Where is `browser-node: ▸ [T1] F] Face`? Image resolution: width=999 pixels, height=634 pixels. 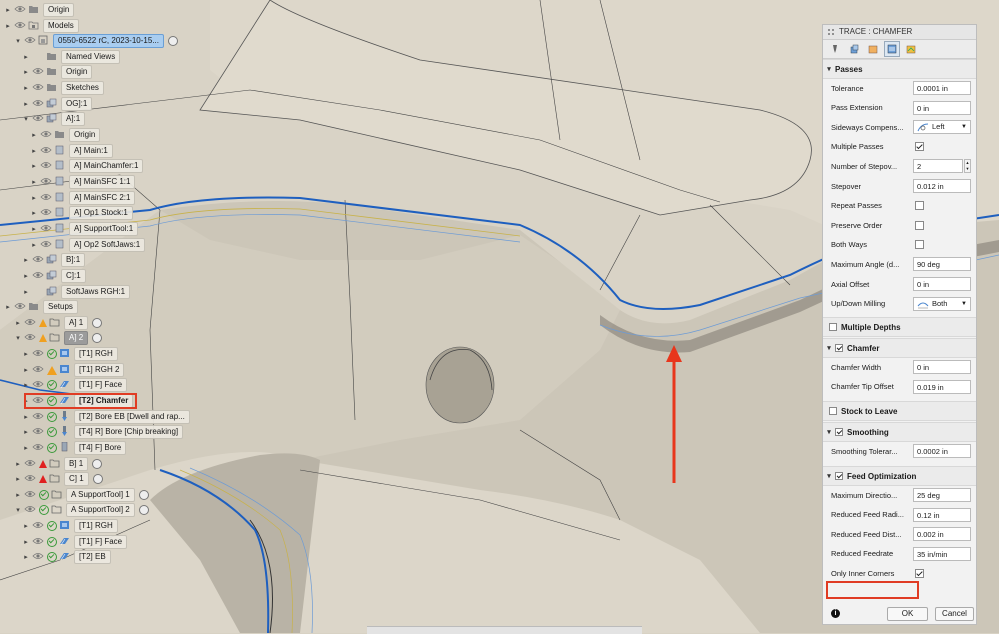 browser-node: ▸ [T1] F] Face is located at coordinates (75, 542).